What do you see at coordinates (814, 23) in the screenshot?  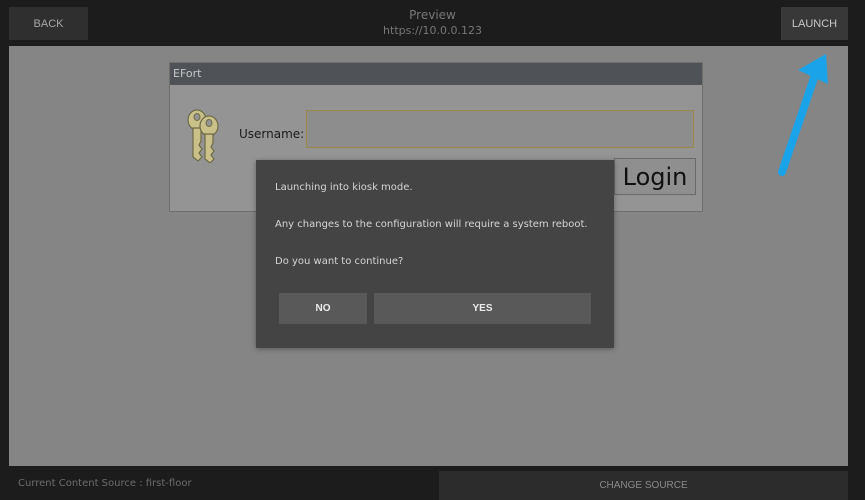 I see `launch-button: LAUNCH` at bounding box center [814, 23].